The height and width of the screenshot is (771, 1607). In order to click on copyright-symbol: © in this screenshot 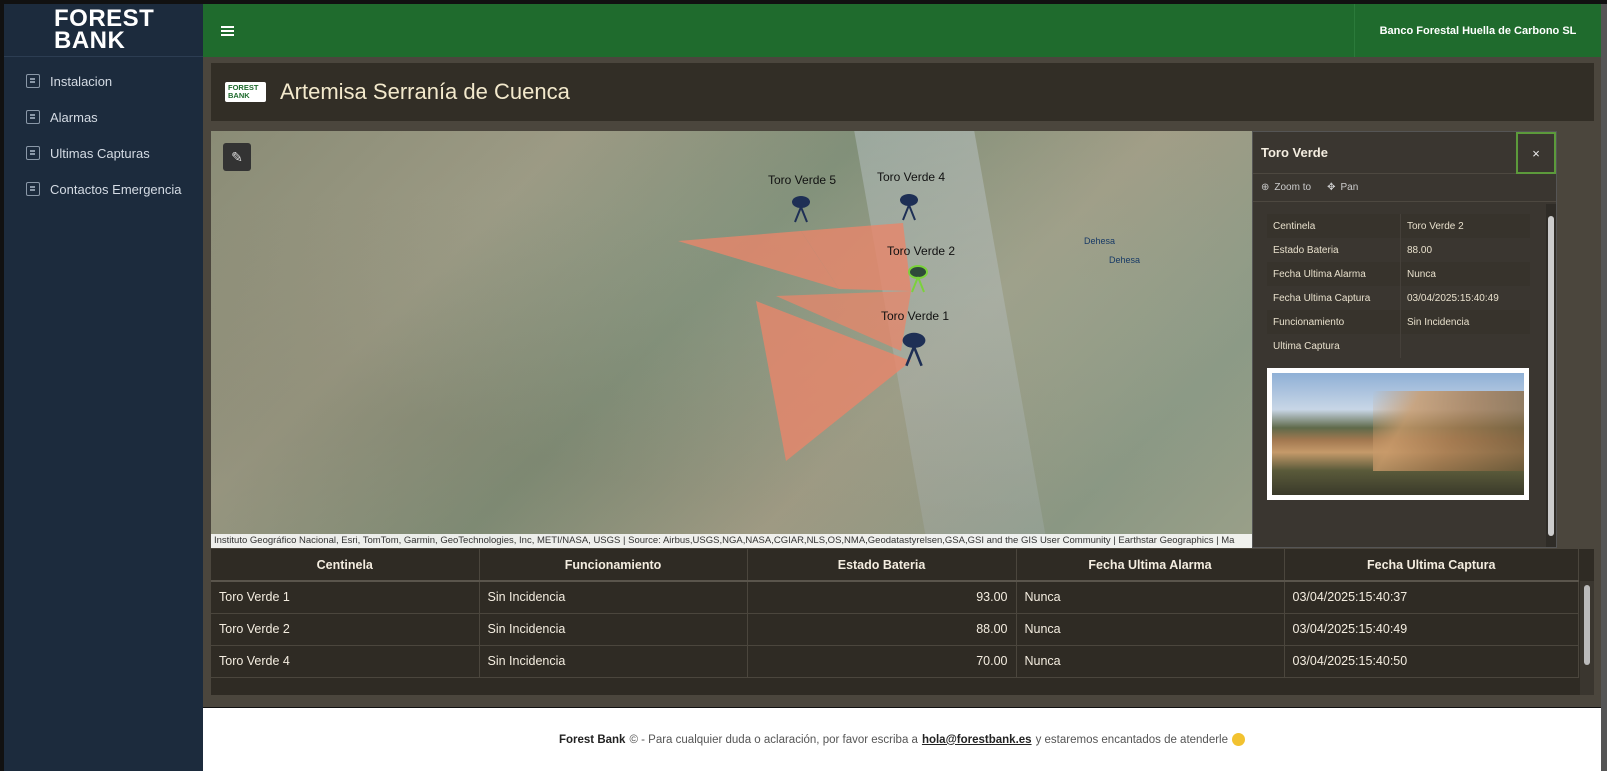, I will do `click(633, 739)`.